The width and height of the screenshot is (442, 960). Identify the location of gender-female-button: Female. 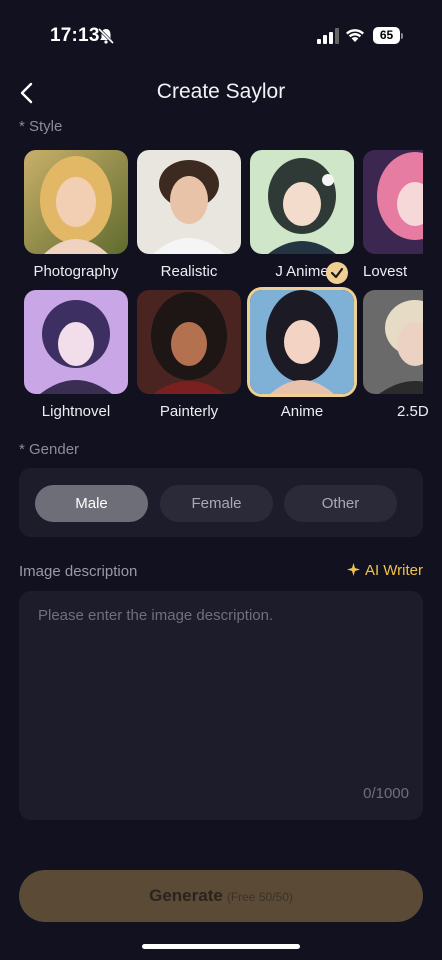
(216, 503).